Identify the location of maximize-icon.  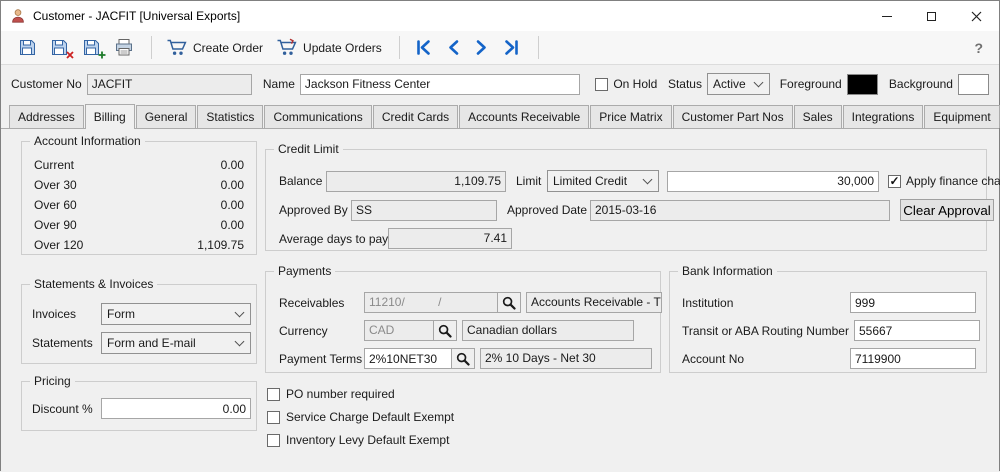
(931, 16).